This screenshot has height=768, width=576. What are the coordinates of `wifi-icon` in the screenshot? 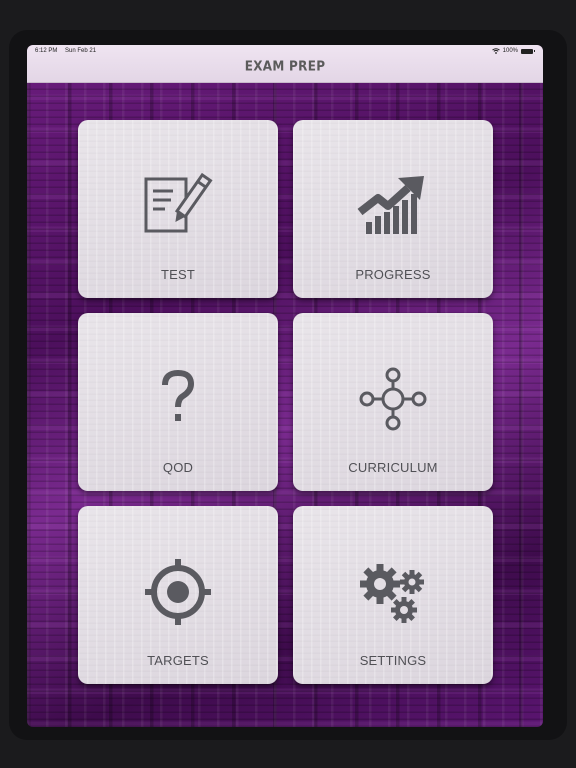 It's located at (495, 51).